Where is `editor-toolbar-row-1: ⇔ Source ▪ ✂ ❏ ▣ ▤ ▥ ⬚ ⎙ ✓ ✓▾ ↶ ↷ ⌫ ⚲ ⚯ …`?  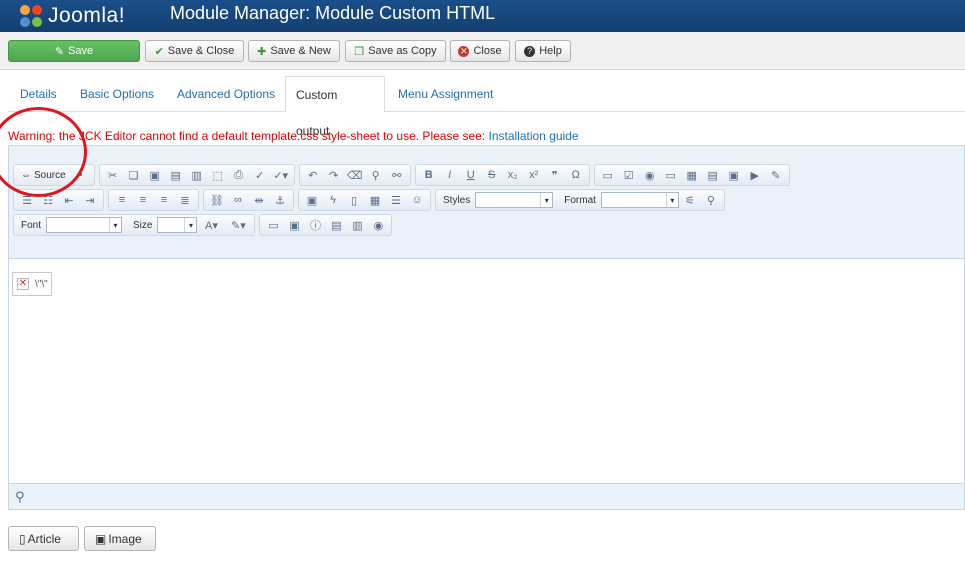
editor-toolbar-row-1: ⇔ Source ▪ ✂ ❏ ▣ ▤ ▥ ⬚ ⎙ ✓ ✓▾ ↶ ↷ ⌫ ⚲ ⚯ … is located at coordinates (401, 175).